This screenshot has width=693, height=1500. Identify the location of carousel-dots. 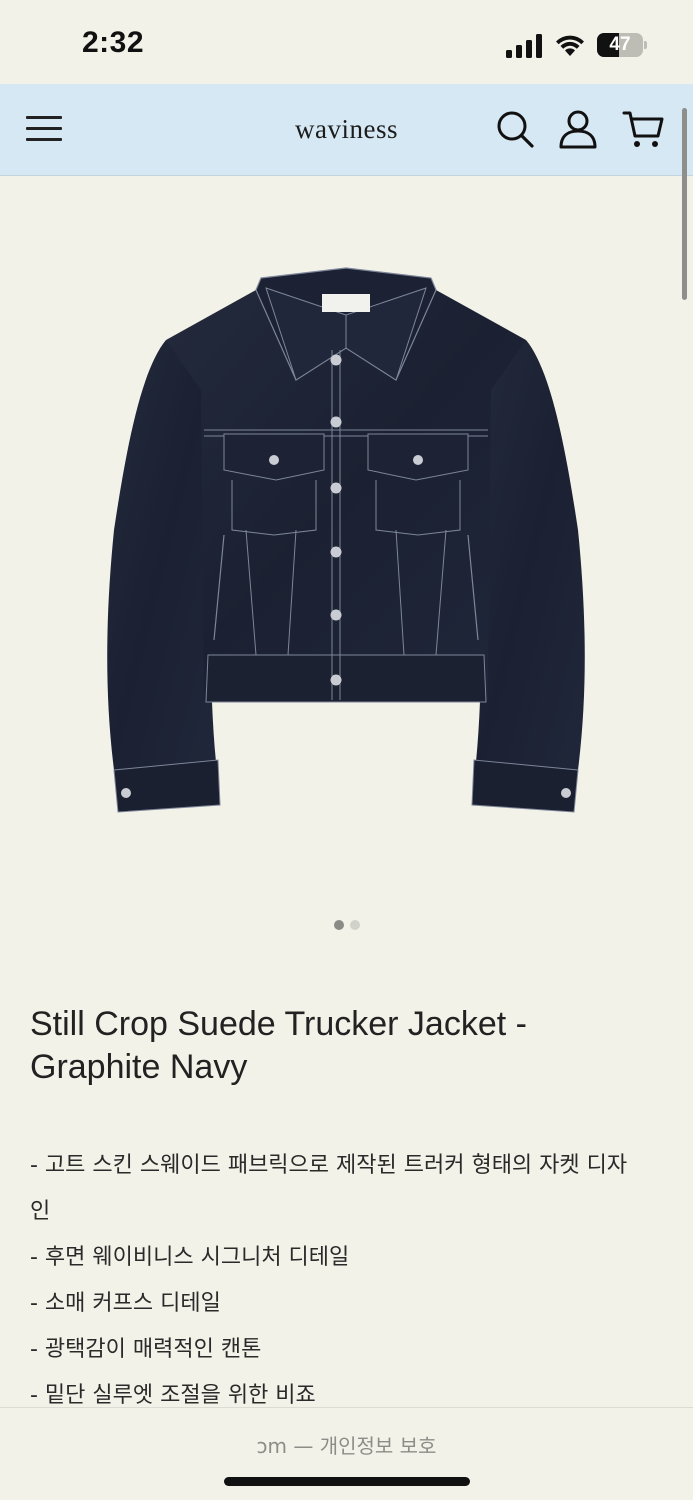
(346, 925).